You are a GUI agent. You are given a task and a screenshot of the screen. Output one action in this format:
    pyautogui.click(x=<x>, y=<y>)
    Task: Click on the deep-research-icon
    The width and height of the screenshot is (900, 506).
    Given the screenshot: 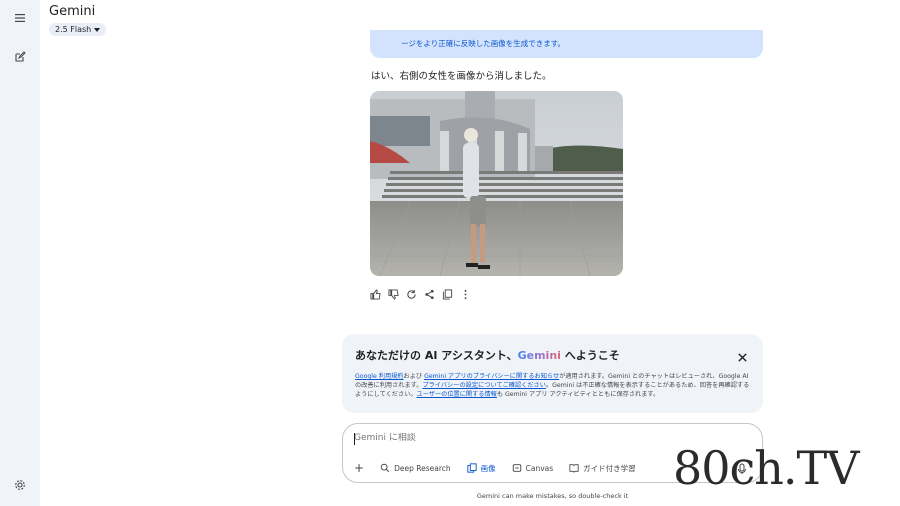 What is the action you would take?
    pyautogui.click(x=385, y=468)
    